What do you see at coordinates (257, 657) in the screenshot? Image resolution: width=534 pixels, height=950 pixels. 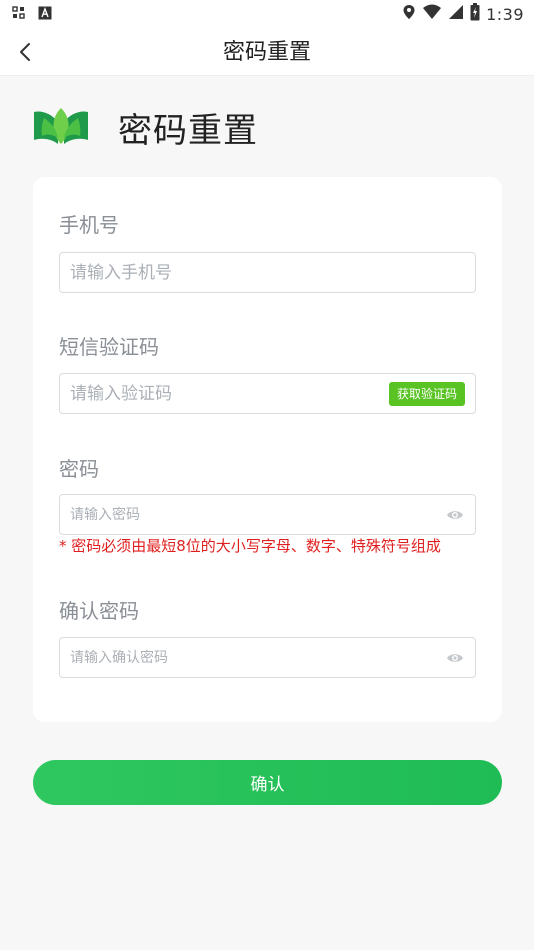 I see `confirm-password-input` at bounding box center [257, 657].